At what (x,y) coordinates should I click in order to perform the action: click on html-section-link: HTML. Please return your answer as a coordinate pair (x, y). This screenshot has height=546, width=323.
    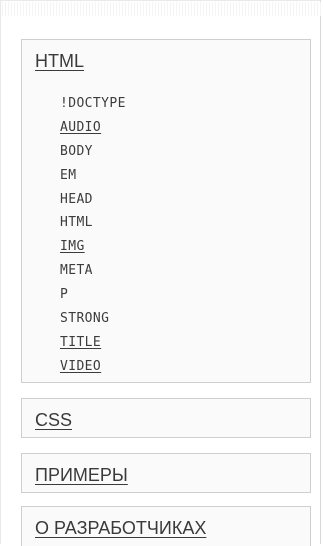
    Looking at the image, I should click on (59, 61).